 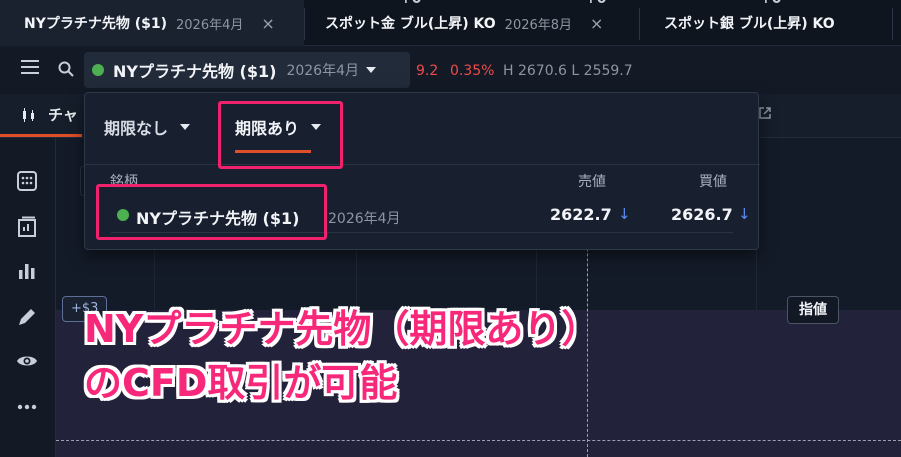 What do you see at coordinates (892, 24) in the screenshot?
I see `tab-divider` at bounding box center [892, 24].